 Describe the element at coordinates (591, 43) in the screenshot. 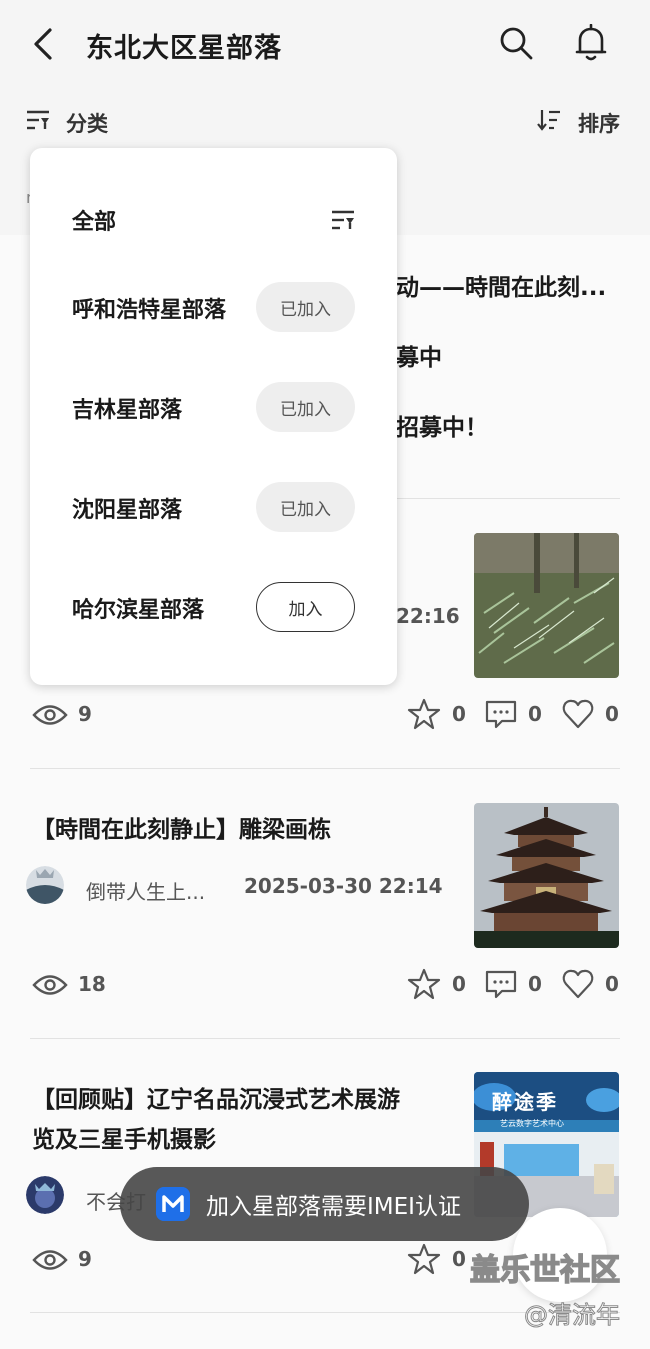

I see `notification-bell-icon` at that location.